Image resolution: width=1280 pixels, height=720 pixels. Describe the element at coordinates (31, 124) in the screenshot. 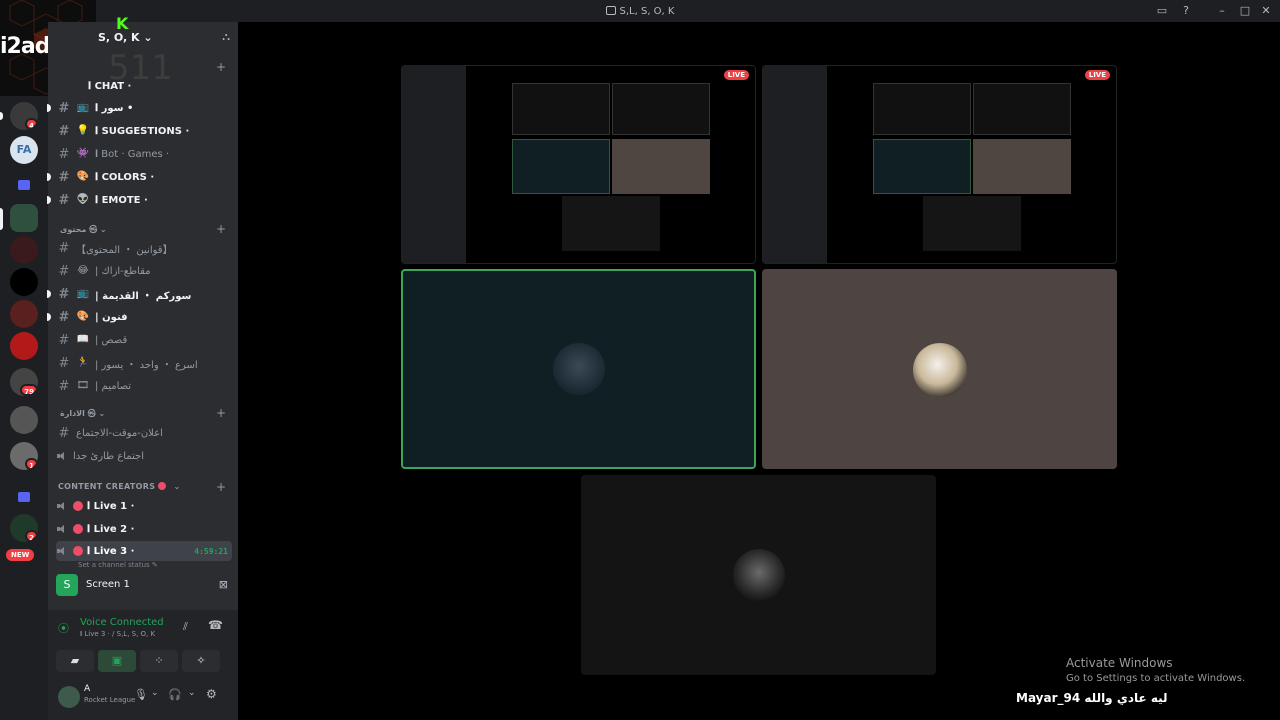

I see `server-badge: 4` at that location.